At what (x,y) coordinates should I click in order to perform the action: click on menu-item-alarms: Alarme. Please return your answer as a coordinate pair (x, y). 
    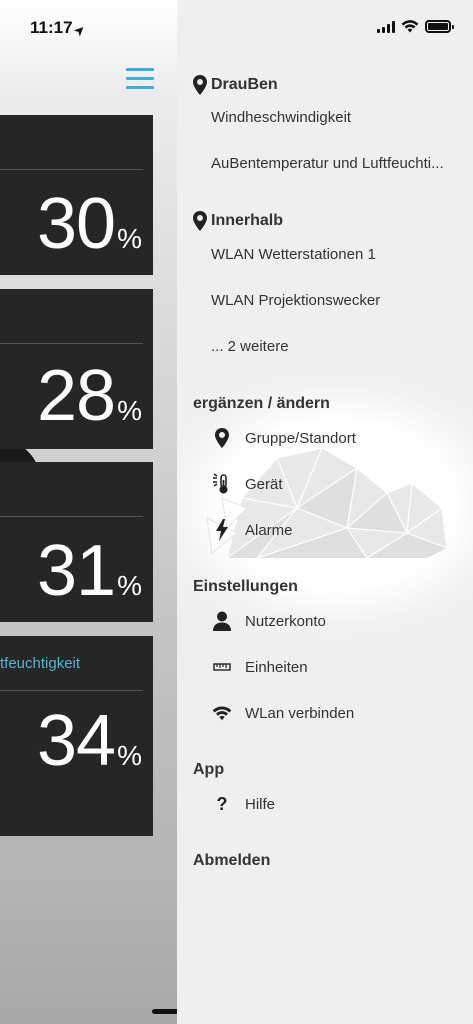
    Looking at the image, I should click on (252, 530).